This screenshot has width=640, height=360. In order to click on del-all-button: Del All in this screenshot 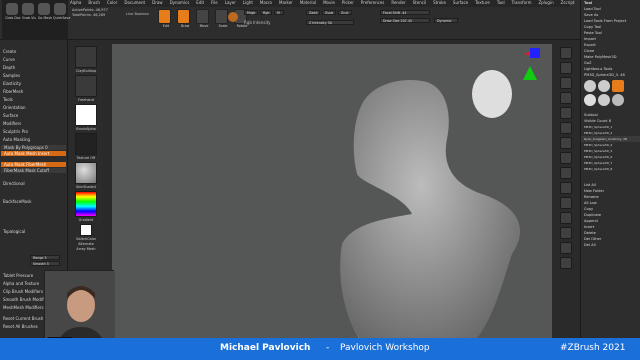, I will do `click(610, 245)`.